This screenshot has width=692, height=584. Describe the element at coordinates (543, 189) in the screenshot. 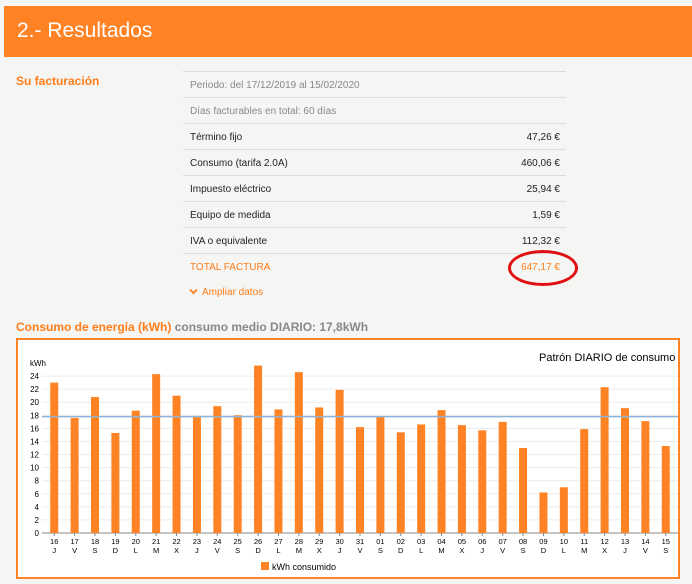

I see `billing-line-value: 25,94 €` at that location.